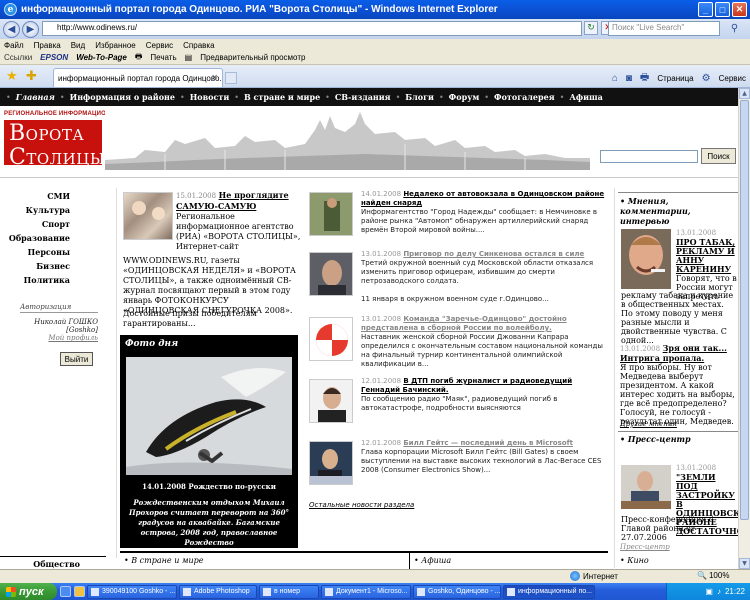 This screenshot has width=750, height=600. I want to click on print-toolbar-icon: 🖶, so click(644, 78).